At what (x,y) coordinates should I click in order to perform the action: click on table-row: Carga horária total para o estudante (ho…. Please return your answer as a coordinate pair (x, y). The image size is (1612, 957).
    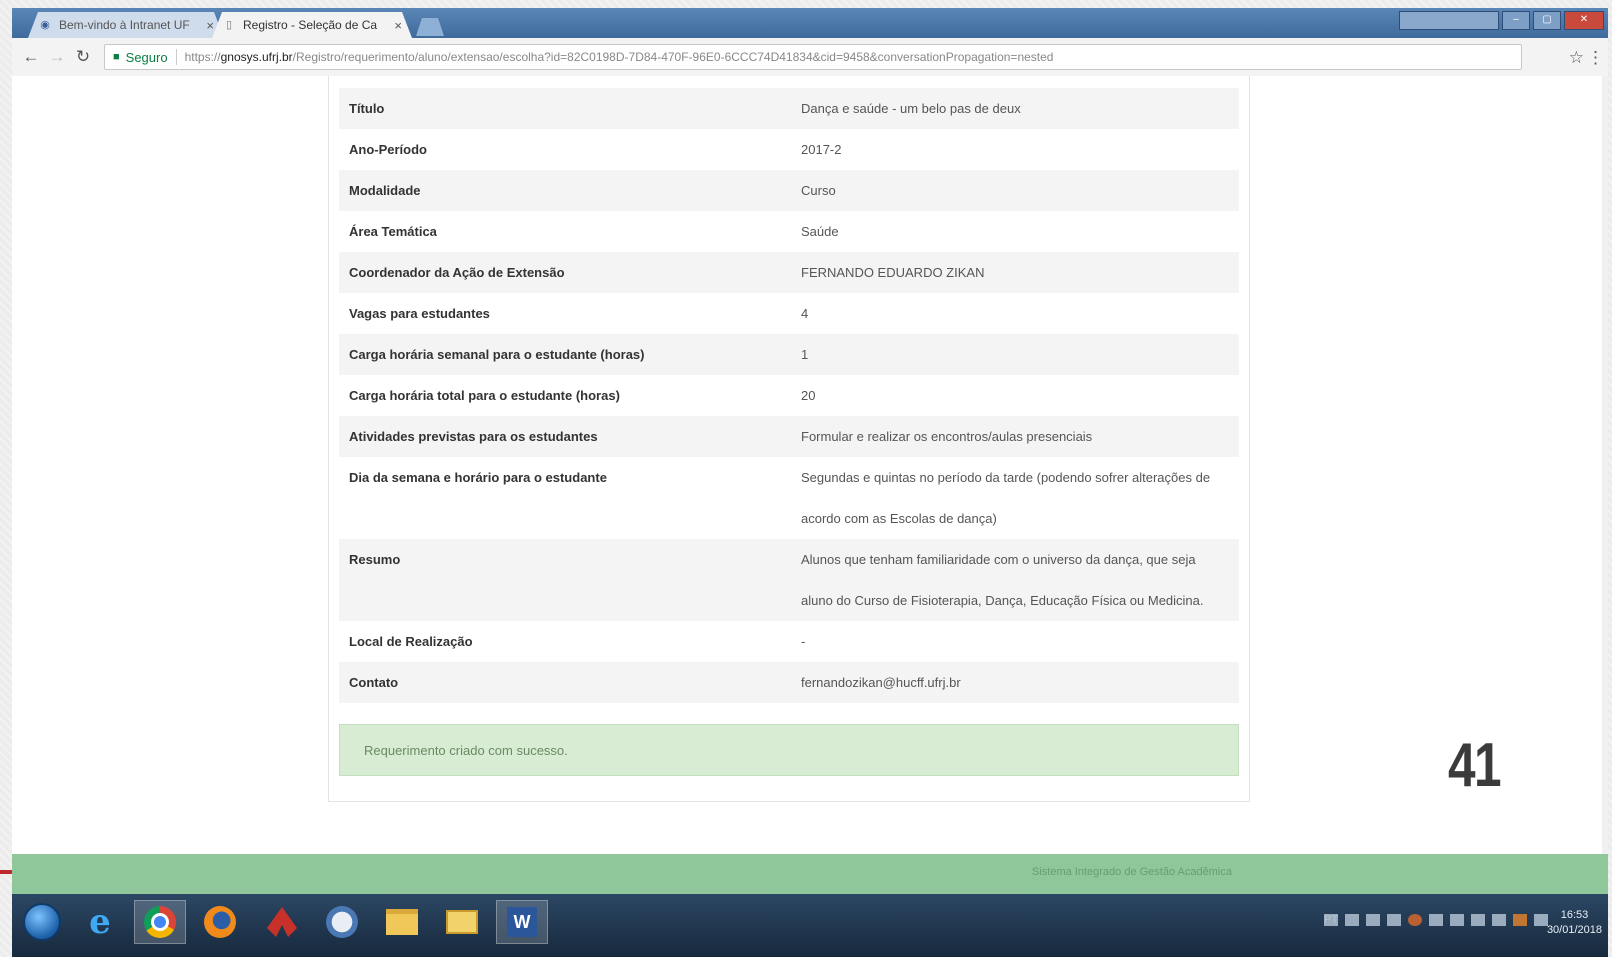
    Looking at the image, I should click on (789, 395).